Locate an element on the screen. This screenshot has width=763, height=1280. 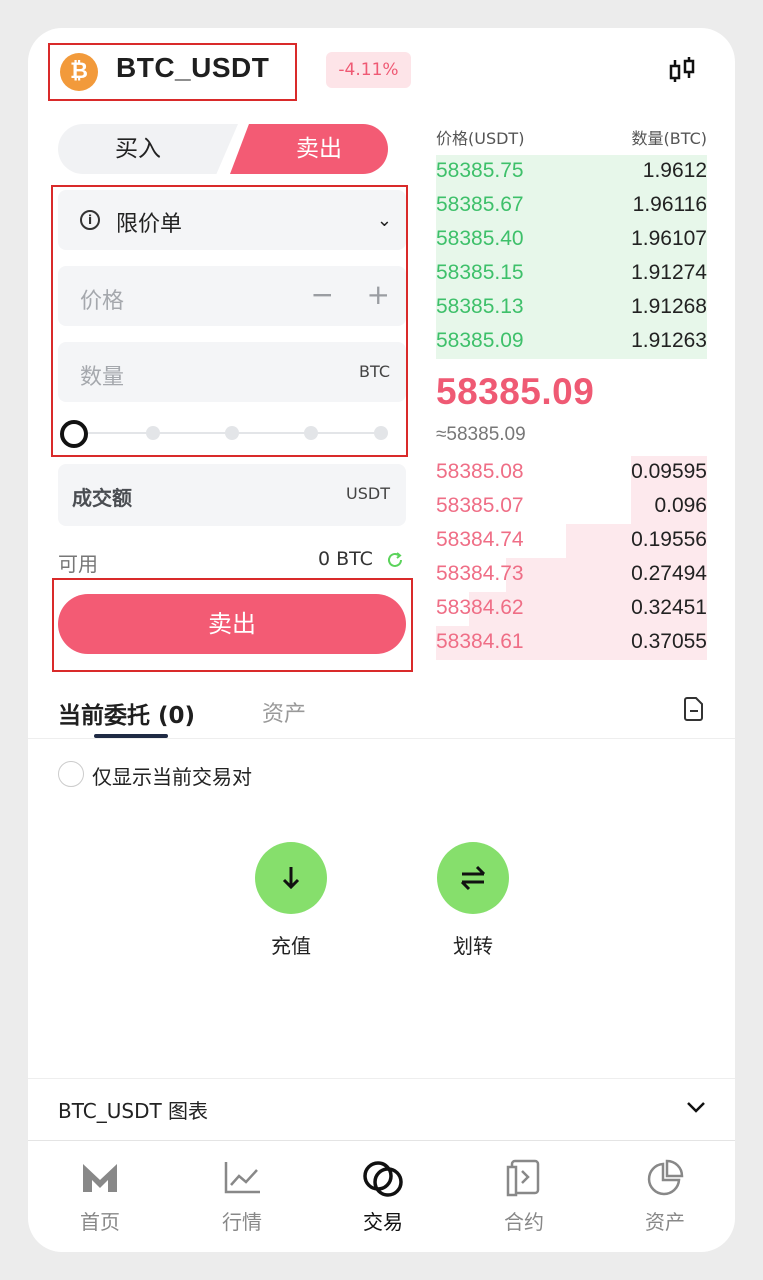
ask-price: 58384.74 is located at coordinates (480, 539).